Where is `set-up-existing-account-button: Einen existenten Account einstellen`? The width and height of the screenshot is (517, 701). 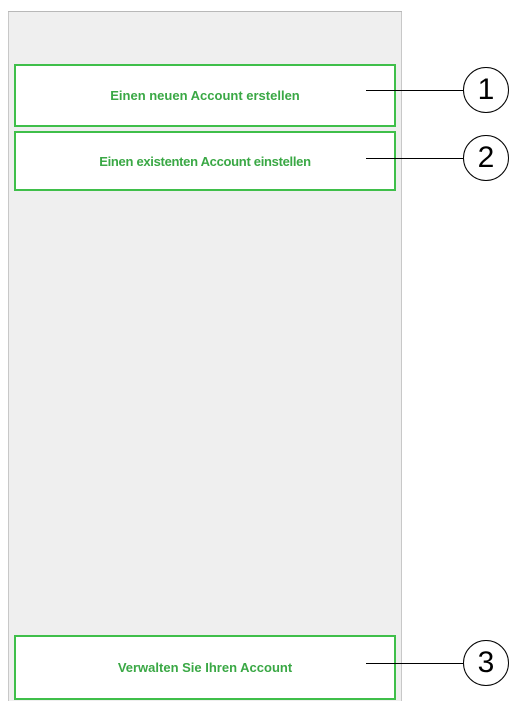 set-up-existing-account-button: Einen existenten Account einstellen is located at coordinates (205, 161).